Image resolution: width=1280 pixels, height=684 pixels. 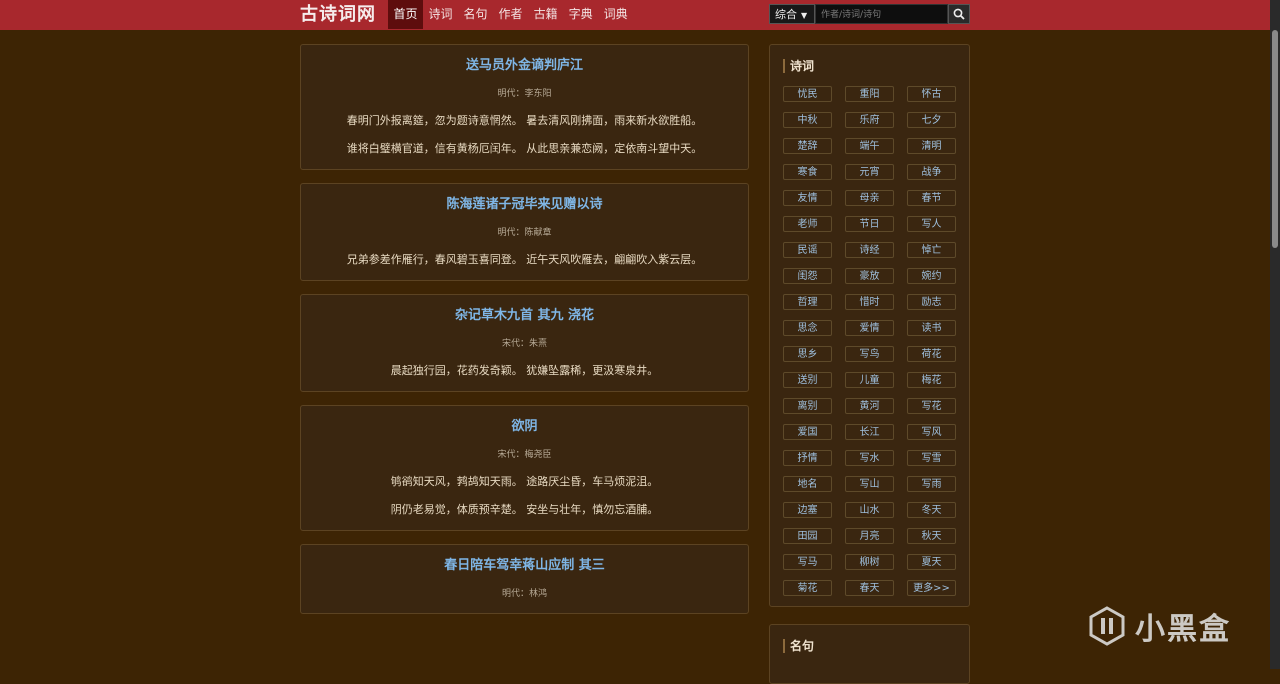 I want to click on tag-link: 写水, so click(x=869, y=458).